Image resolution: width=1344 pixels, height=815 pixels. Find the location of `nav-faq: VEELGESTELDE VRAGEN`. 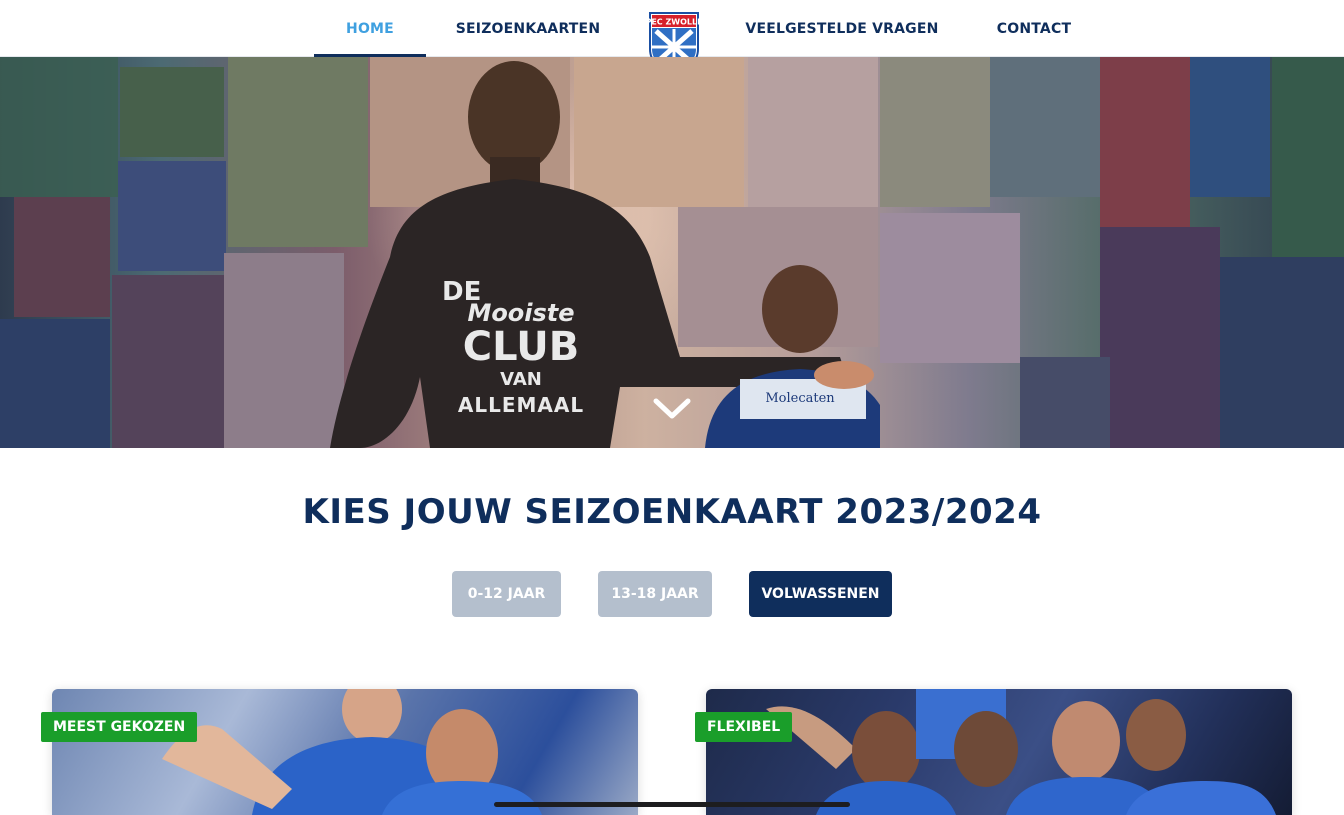

nav-faq: VEELGESTELDE VRAGEN is located at coordinates (842, 28).